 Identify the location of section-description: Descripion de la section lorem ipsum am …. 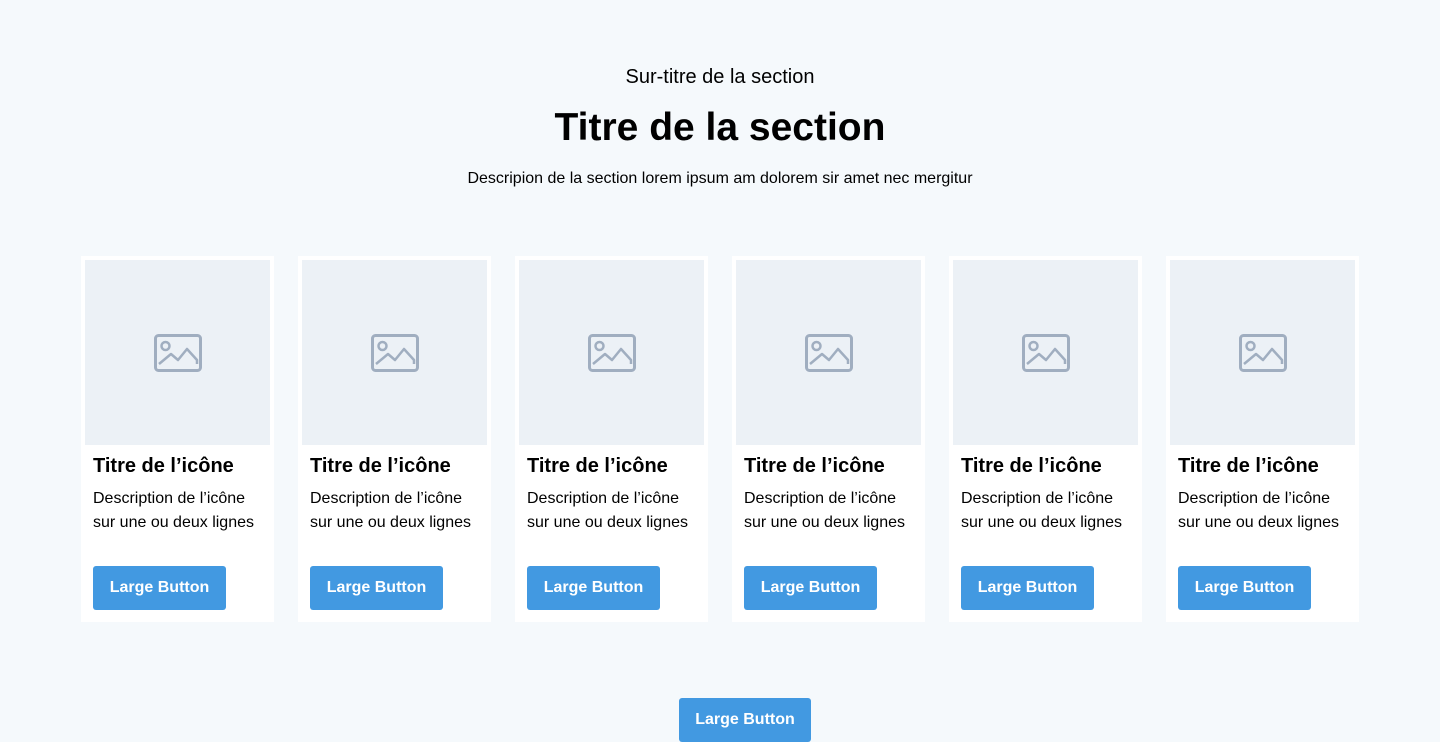
(720, 178).